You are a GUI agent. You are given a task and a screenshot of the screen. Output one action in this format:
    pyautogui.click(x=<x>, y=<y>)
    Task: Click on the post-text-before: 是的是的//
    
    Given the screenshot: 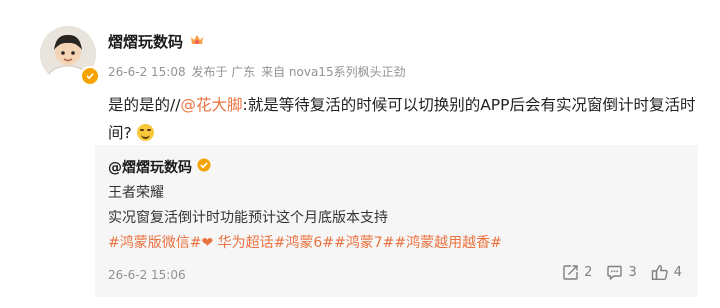 What is the action you would take?
    pyautogui.click(x=144, y=105)
    